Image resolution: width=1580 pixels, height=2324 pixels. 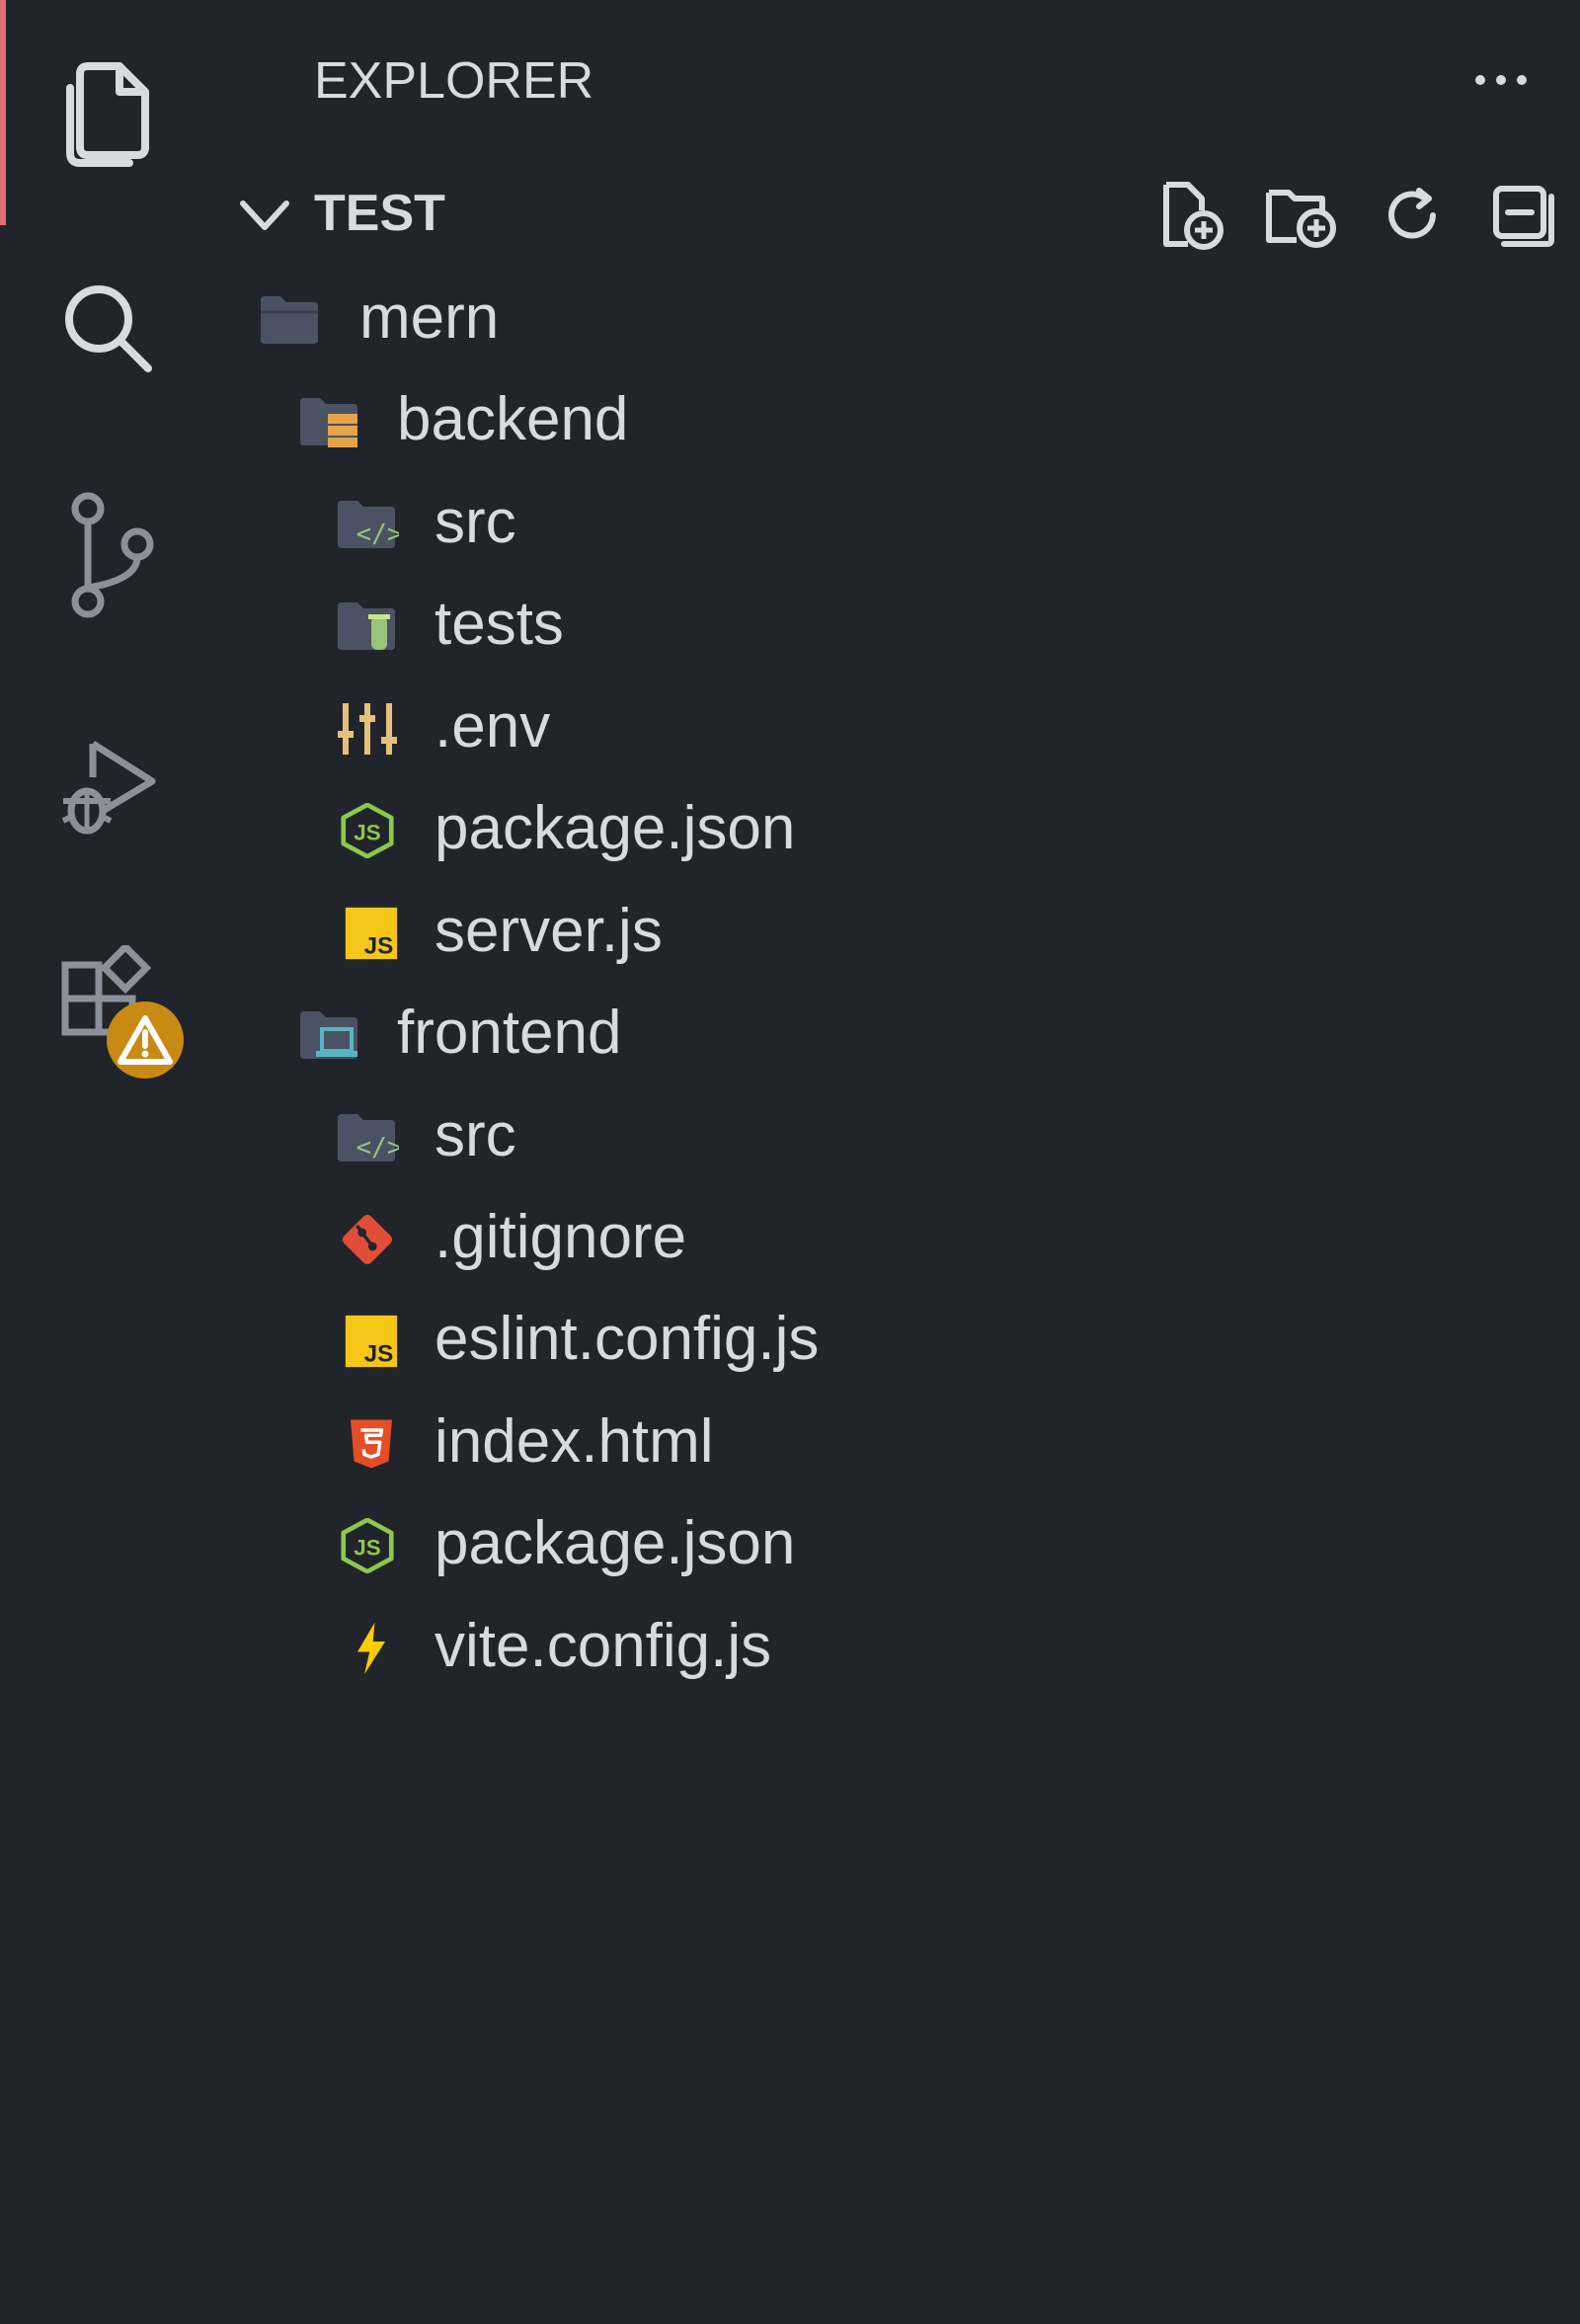 I want to click on tree-item-backend: backend, so click(x=898, y=419).